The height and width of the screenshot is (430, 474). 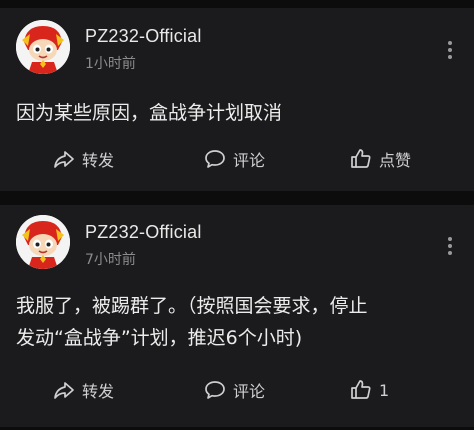 I want to click on post-text: 因为某些原因，盒战争计划取消, so click(x=149, y=113).